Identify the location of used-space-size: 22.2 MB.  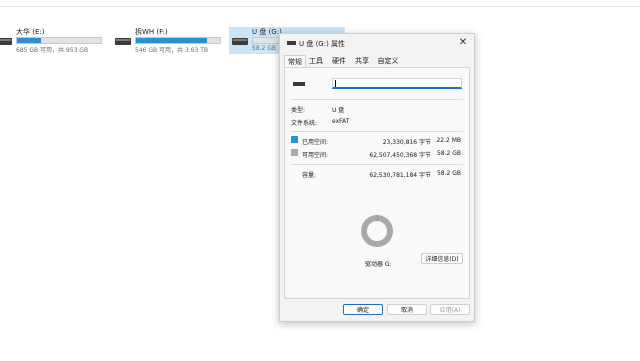
(448, 140).